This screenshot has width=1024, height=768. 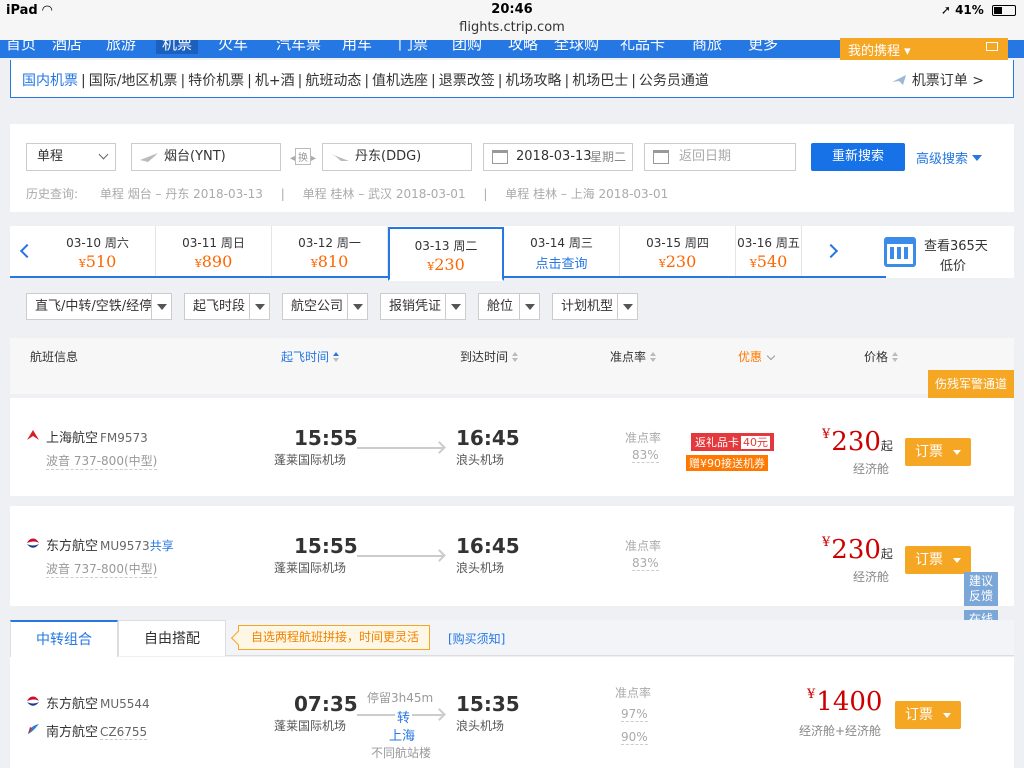 What do you see at coordinates (50, 81) in the screenshot?
I see `subnav-link: 国内机票` at bounding box center [50, 81].